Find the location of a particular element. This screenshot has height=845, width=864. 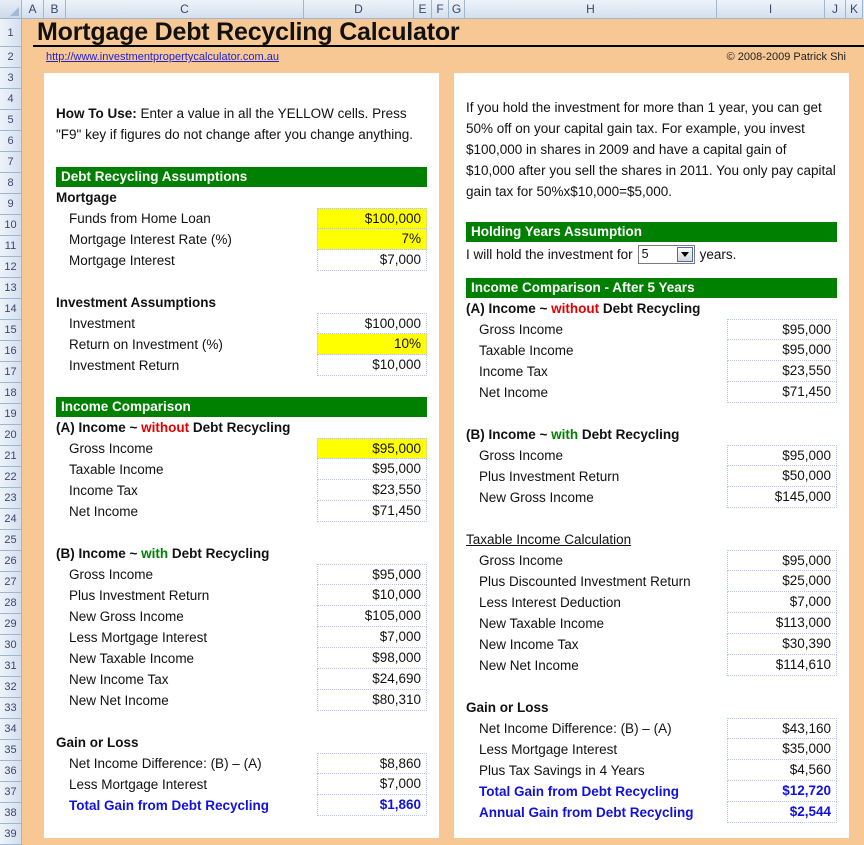

column-header-a: A is located at coordinates (33, 9).